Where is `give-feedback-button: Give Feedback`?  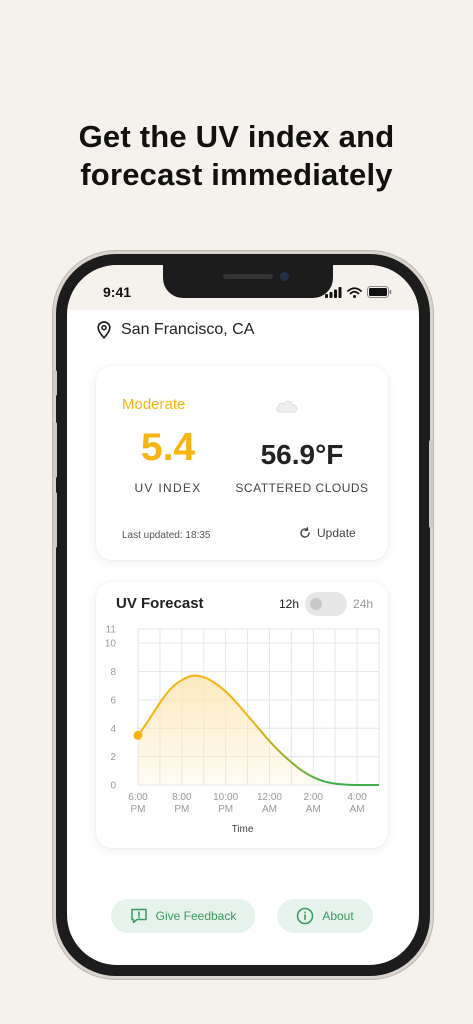
give-feedback-button: Give Feedback is located at coordinates (183, 916).